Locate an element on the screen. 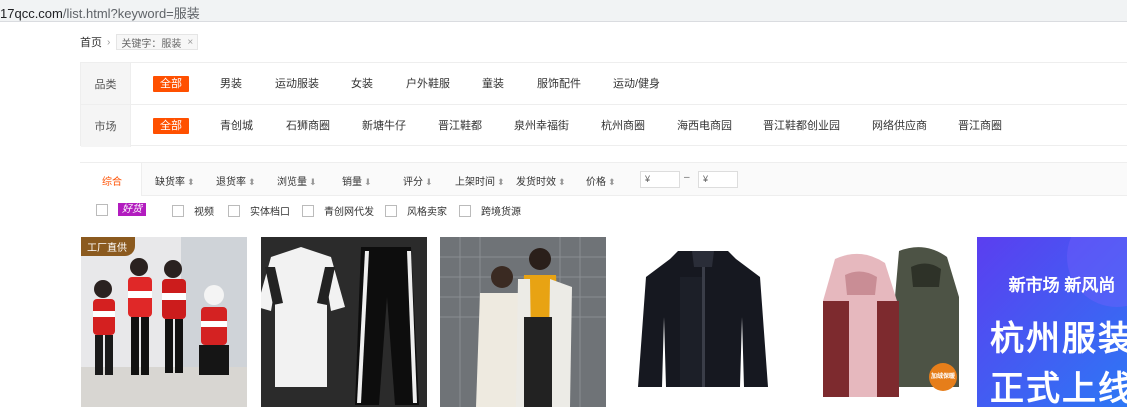 The width and height of the screenshot is (1127, 407). category-filter-row: 品类 全部 男装 运动服装 女装 户外鞋服 童装 服饰配件 运动/健身 is located at coordinates (604, 84).